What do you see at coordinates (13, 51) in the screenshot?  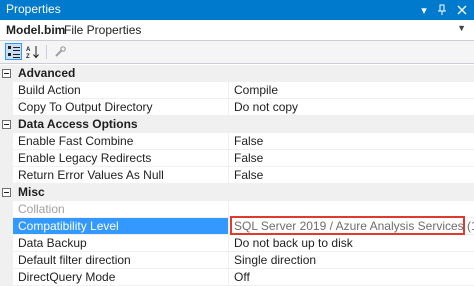 I see `categorized-icon` at bounding box center [13, 51].